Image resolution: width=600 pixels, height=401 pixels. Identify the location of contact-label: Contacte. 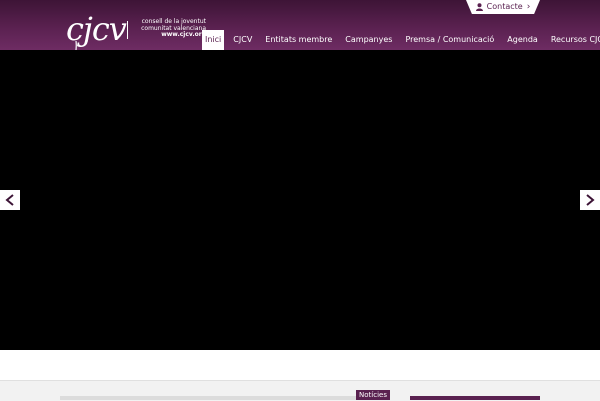
(504, 6).